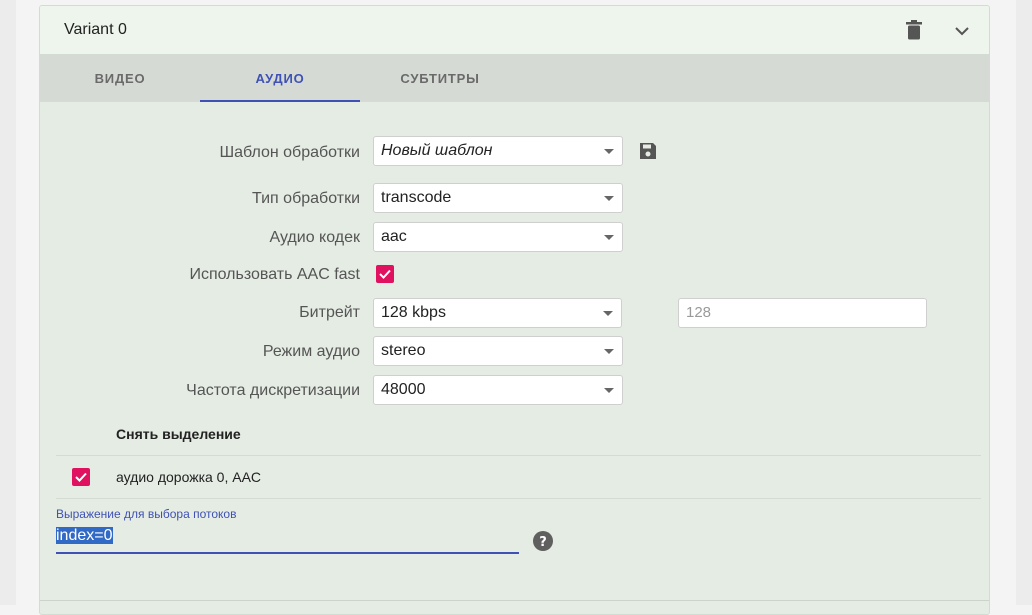 Image resolution: width=1032 pixels, height=615 pixels. What do you see at coordinates (274, 274) in the screenshot?
I see `aac-fast-label: Использовать AAC fast` at bounding box center [274, 274].